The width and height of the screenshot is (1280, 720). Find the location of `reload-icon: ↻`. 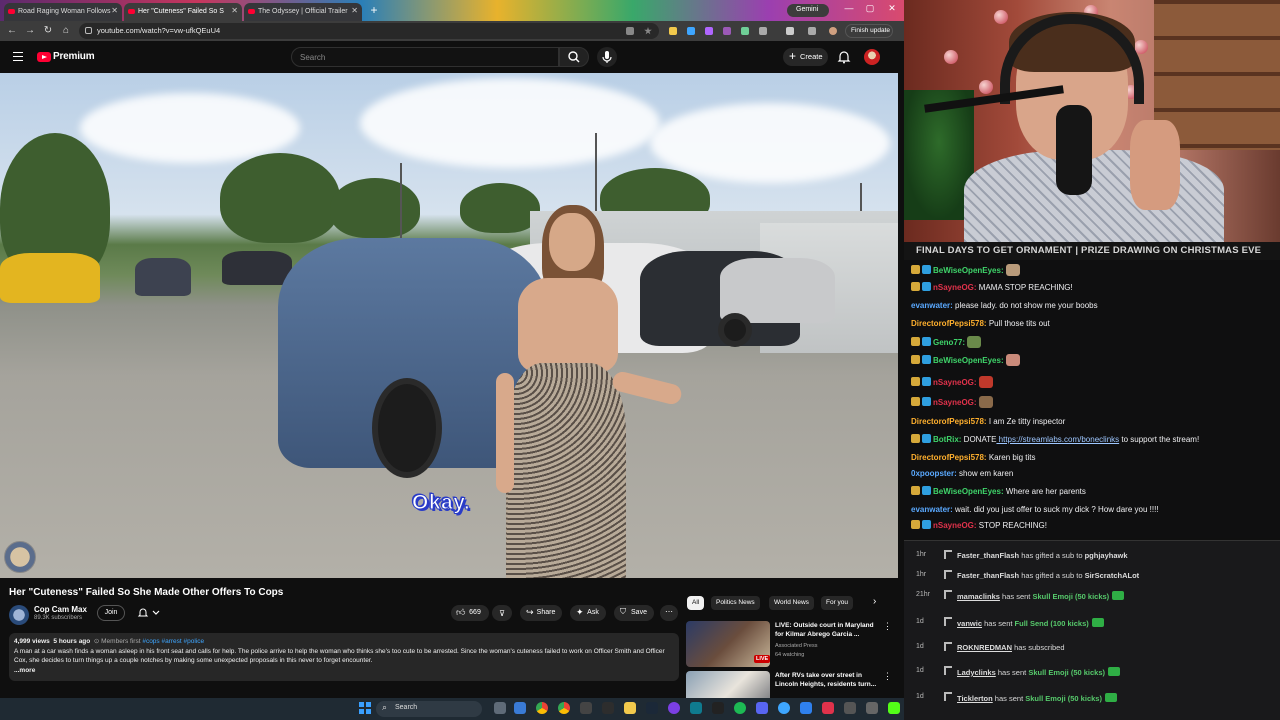

reload-icon: ↻ is located at coordinates (48, 31).